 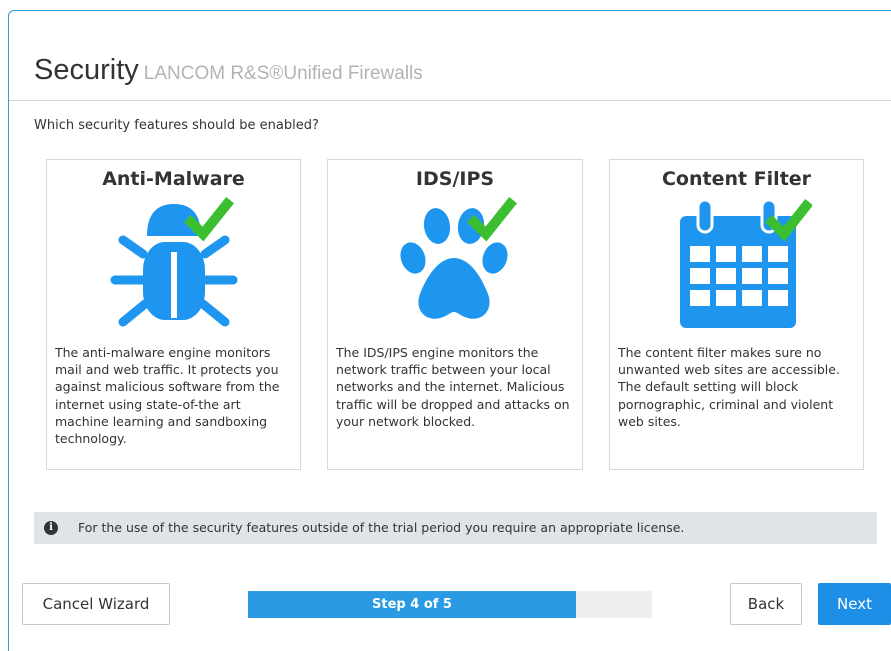 What do you see at coordinates (854, 604) in the screenshot?
I see `next-button: Next` at bounding box center [854, 604].